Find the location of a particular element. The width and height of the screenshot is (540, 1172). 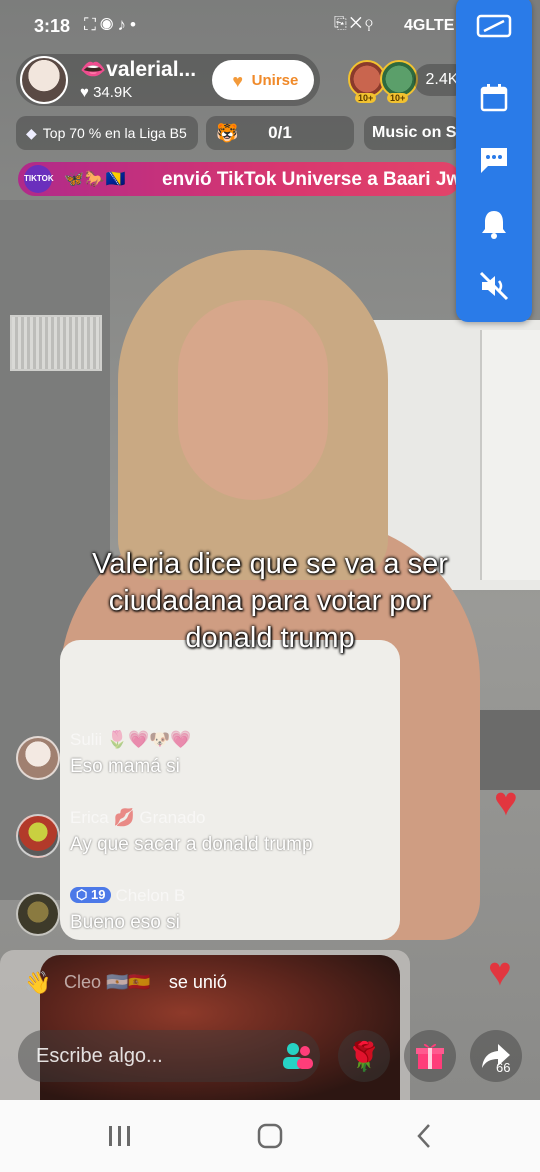

recent-apps-button is located at coordinates (120, 1136).